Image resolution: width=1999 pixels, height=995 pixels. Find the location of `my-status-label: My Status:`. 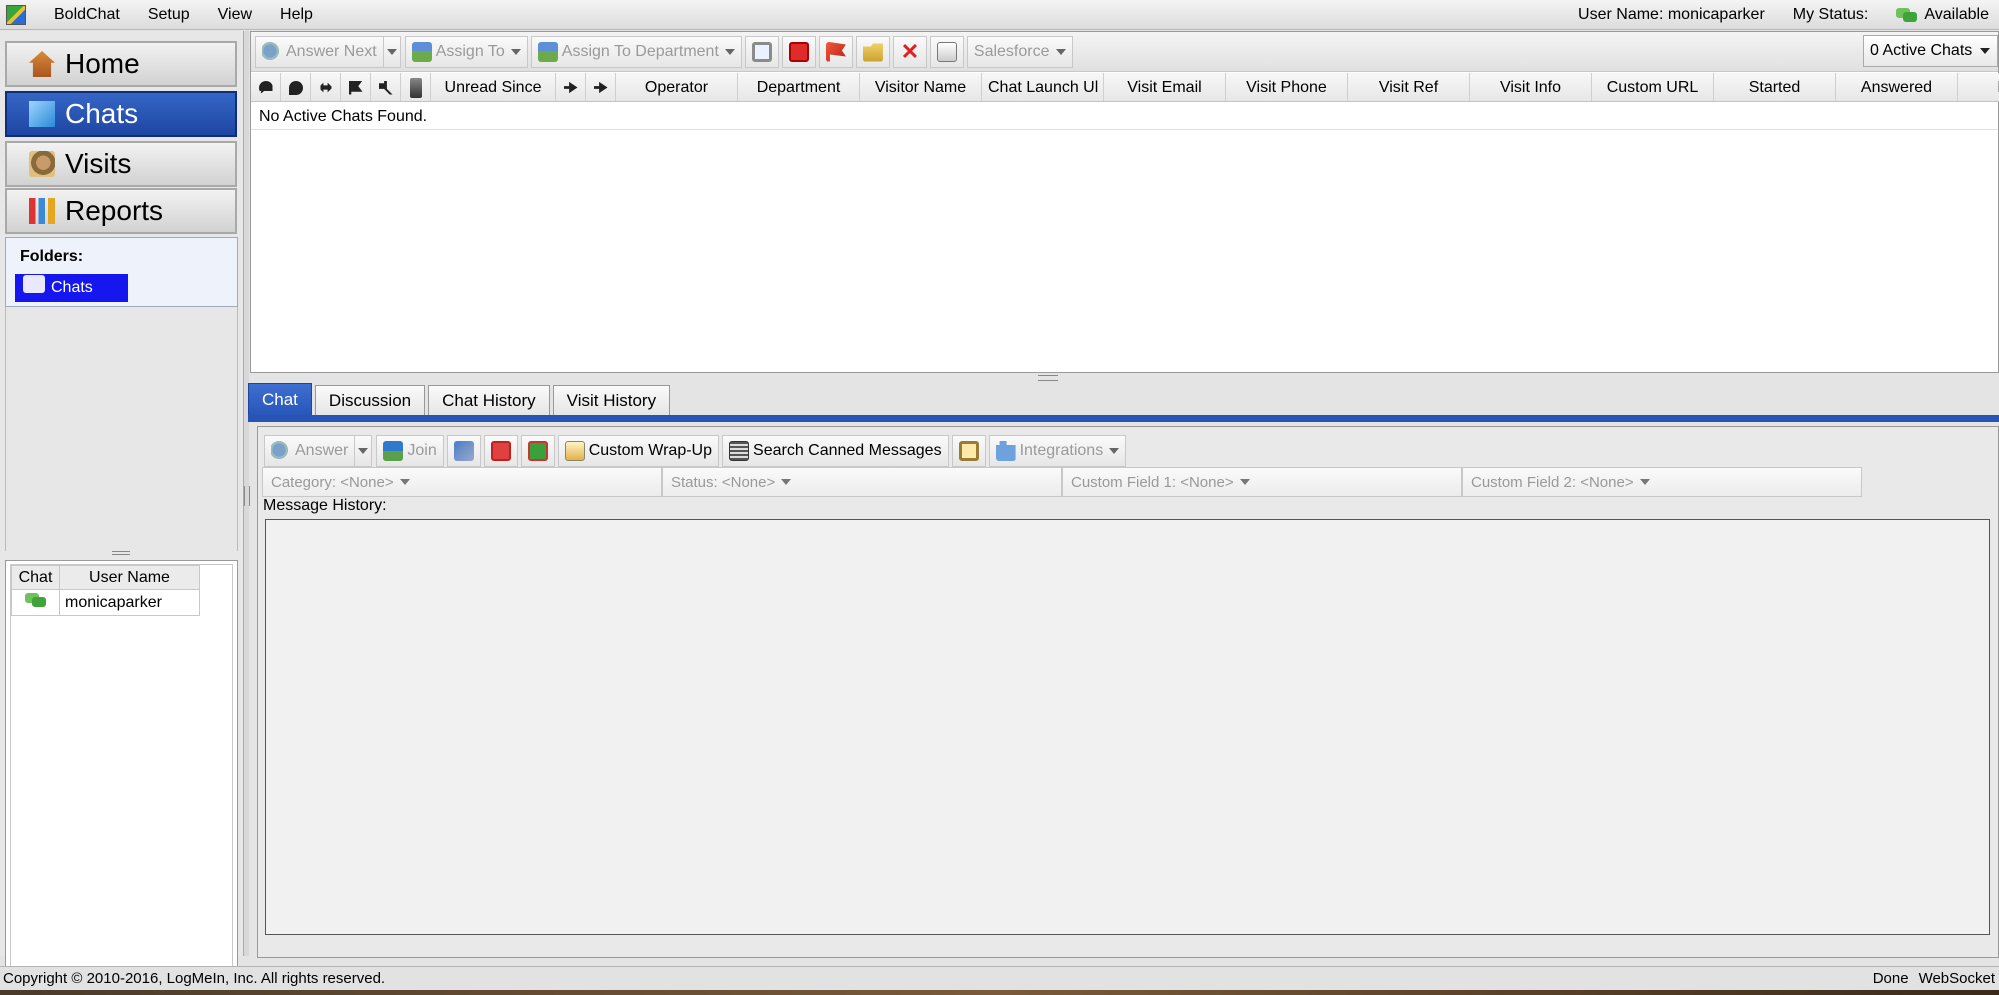

my-status-label: My Status: is located at coordinates (1830, 14).